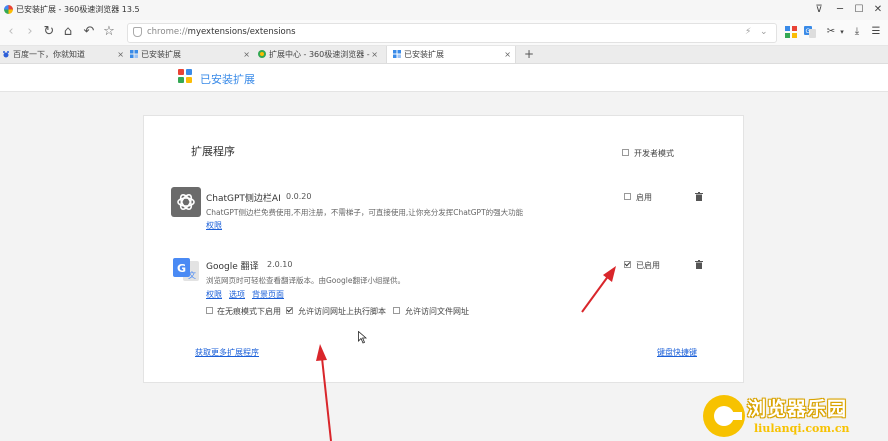 The image size is (888, 441). Describe the element at coordinates (842, 32) in the screenshot. I see `scissors-dropdown-icon: ▾` at that location.